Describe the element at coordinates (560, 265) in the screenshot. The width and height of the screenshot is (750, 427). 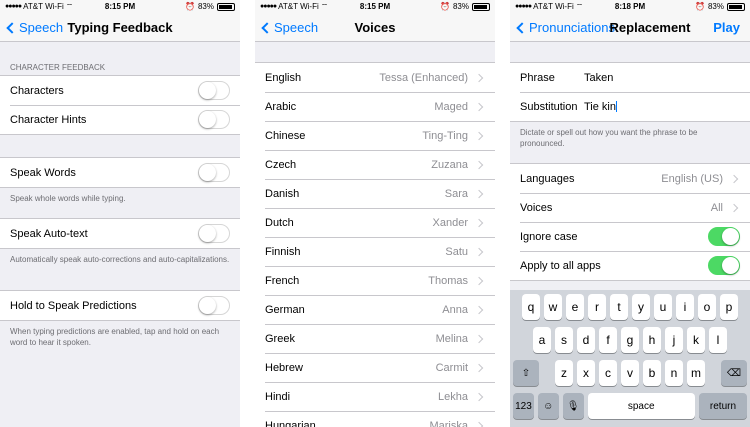
I see `apply-all-label: Apply to all apps` at that location.